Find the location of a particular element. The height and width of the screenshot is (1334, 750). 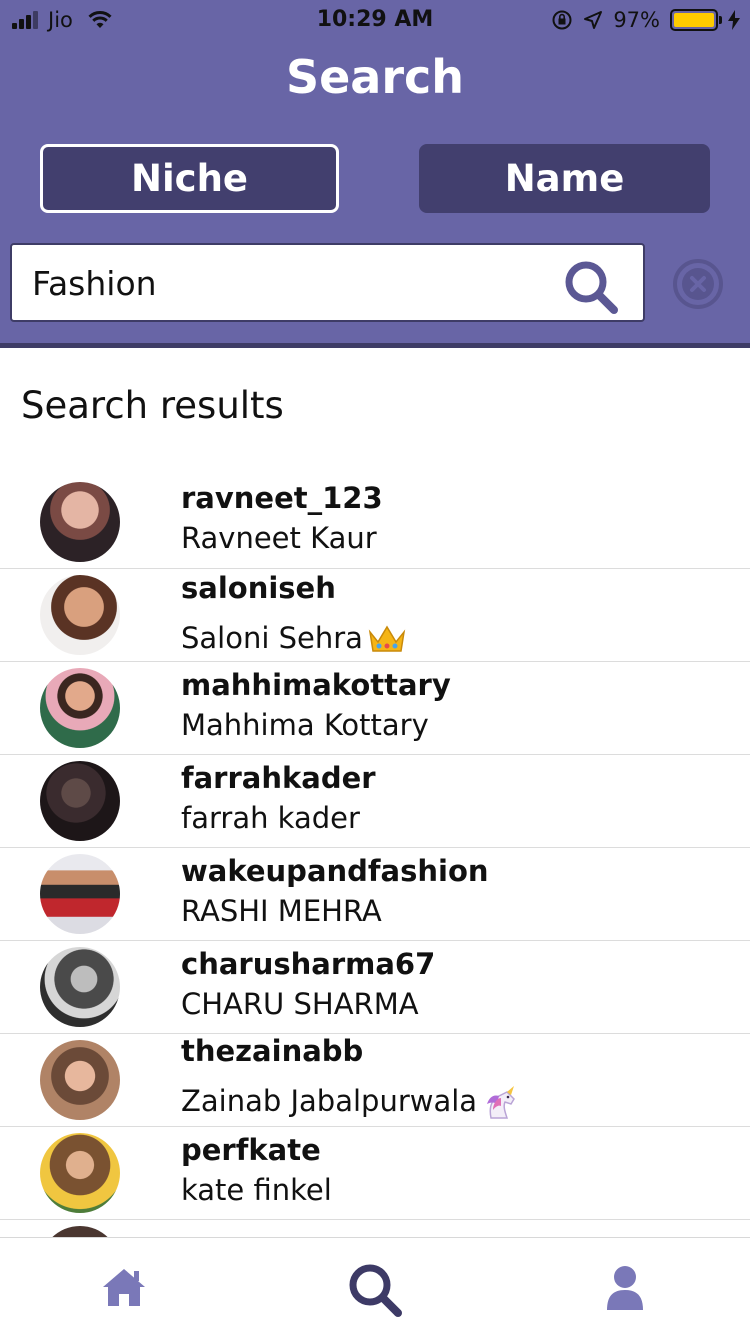

full-name-text: Zainab Jabalpurwala is located at coordinates (329, 1101).